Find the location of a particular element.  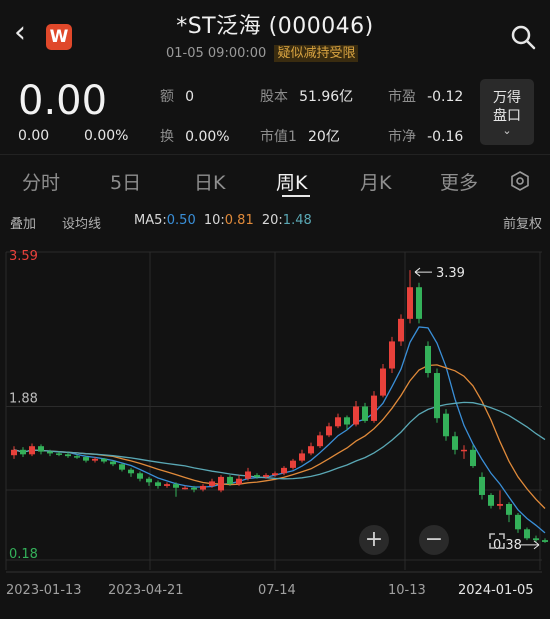

tab-daily-k: 日K is located at coordinates (209, 181).